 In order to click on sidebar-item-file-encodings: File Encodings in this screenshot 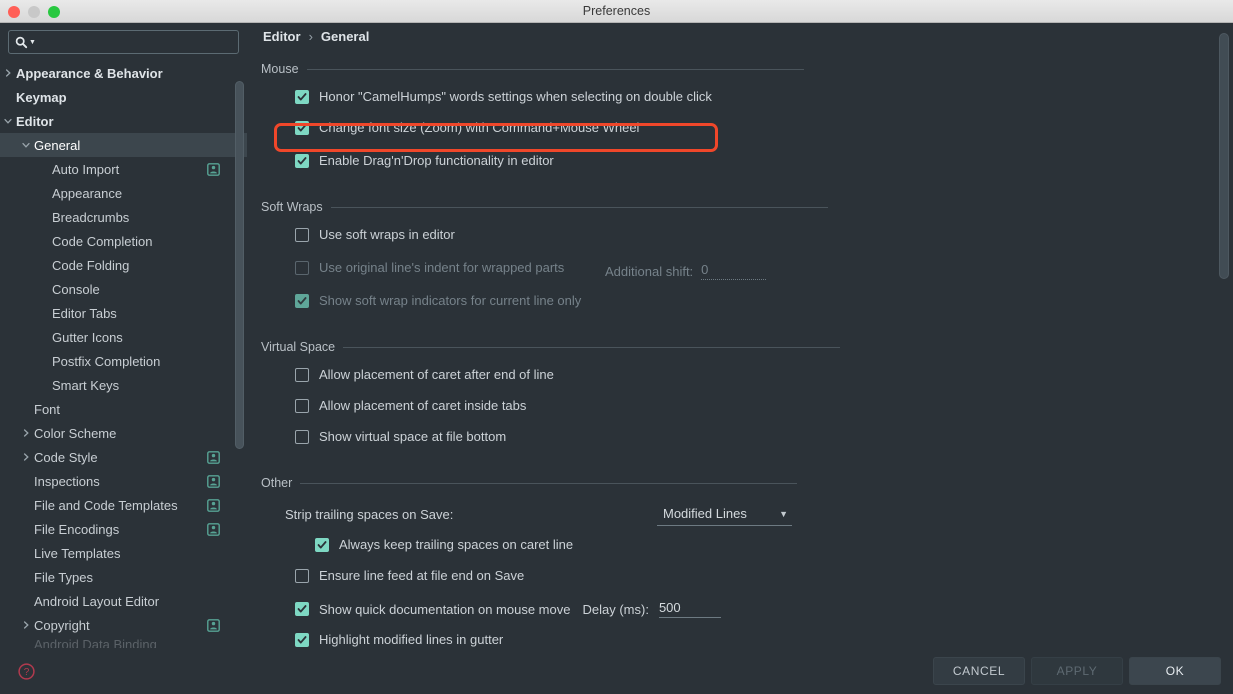, I will do `click(123, 529)`.